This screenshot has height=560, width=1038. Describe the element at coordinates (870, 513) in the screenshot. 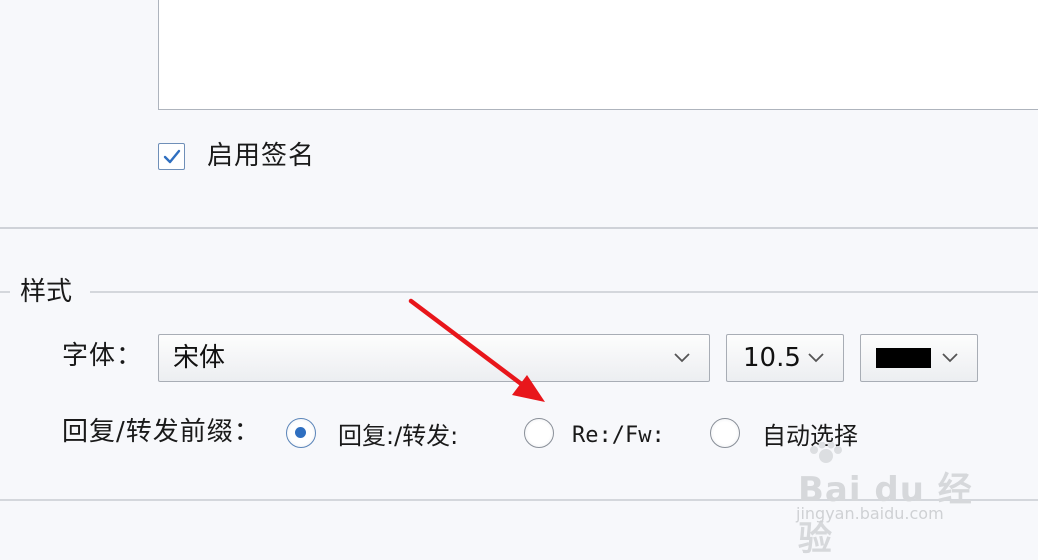

I see `watermark-url: jingyan.baidu.com` at that location.